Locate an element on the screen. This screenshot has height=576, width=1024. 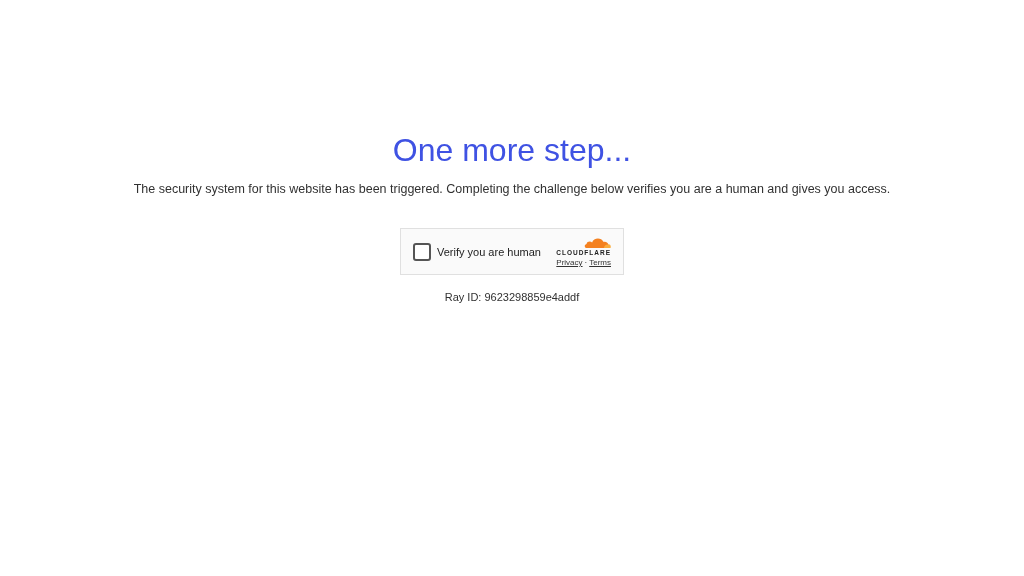
checkbox-label: Verify you are human is located at coordinates (489, 251).